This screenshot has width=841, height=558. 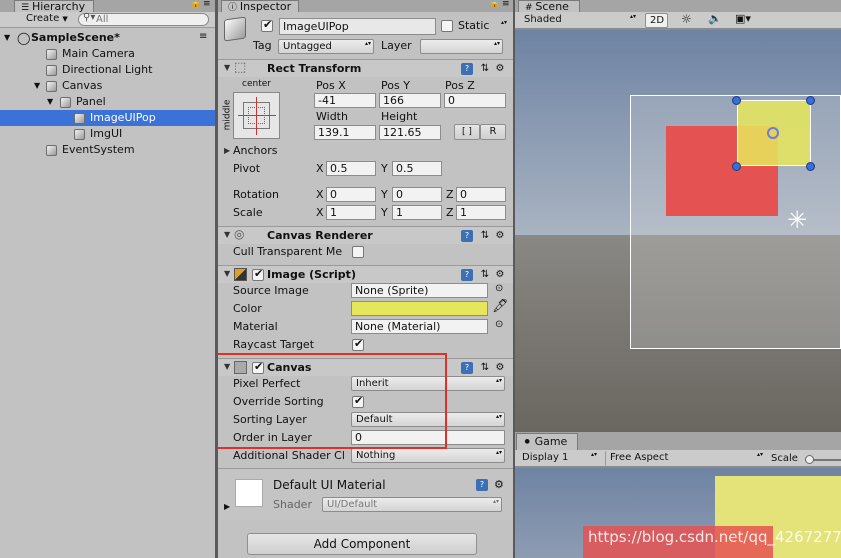 What do you see at coordinates (267, 25) in the screenshot?
I see `active-checkbox` at bounding box center [267, 25].